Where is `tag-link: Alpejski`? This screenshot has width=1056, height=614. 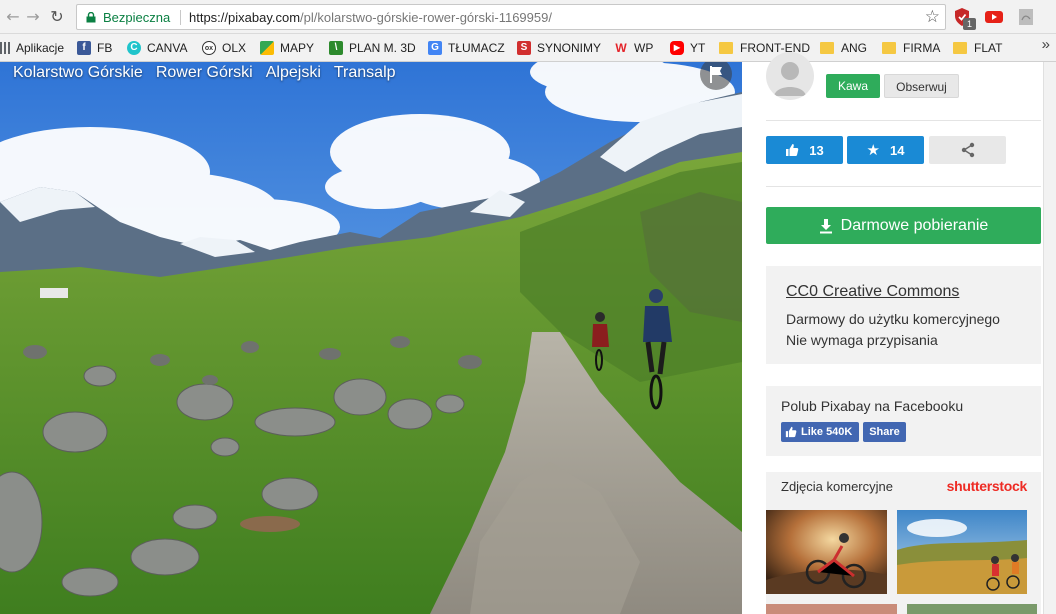 tag-link: Alpejski is located at coordinates (293, 73).